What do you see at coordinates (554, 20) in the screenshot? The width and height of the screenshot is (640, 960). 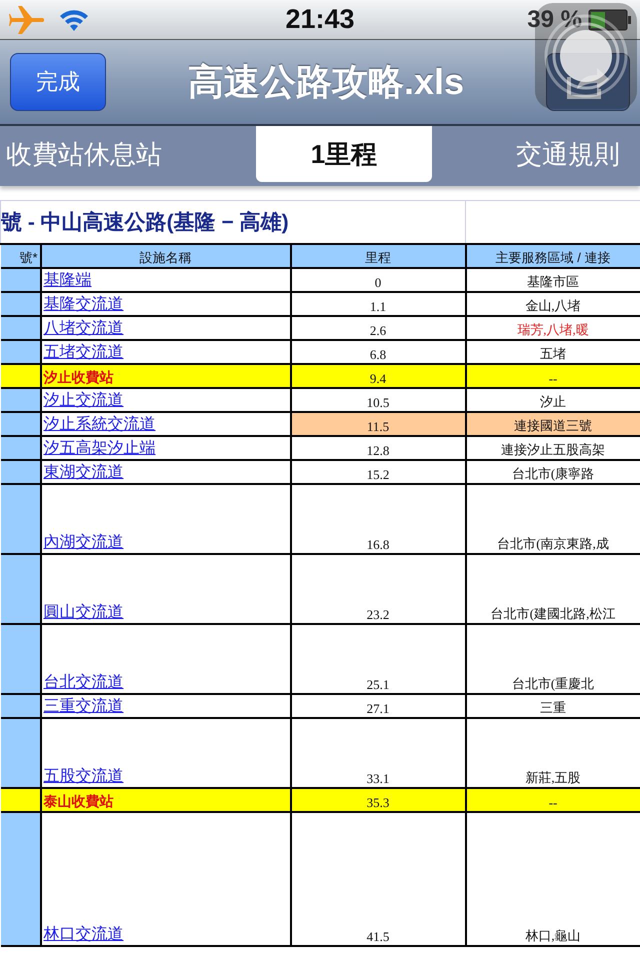 I see `battery-percent: 39 %` at bounding box center [554, 20].